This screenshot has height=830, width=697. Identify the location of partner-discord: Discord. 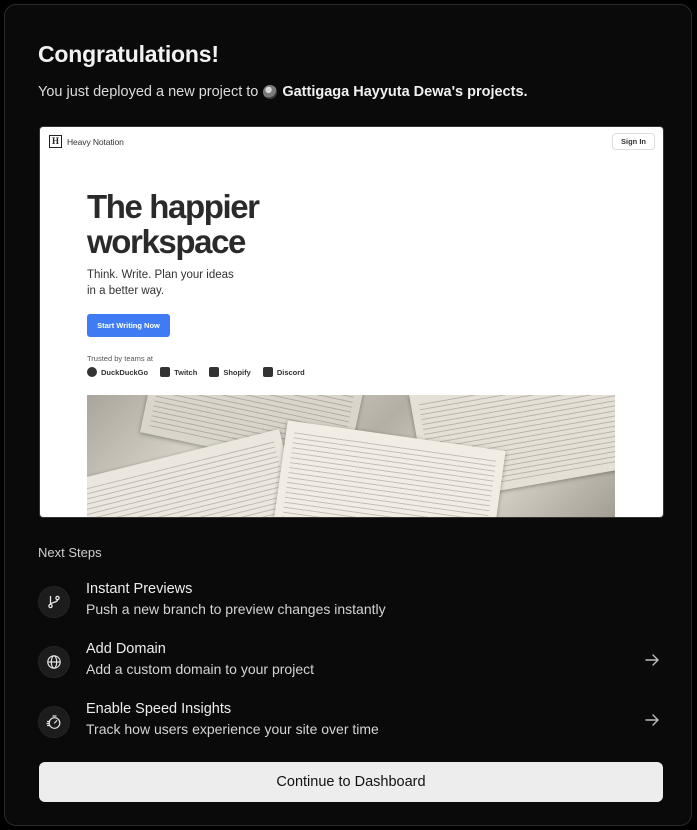
(283, 372).